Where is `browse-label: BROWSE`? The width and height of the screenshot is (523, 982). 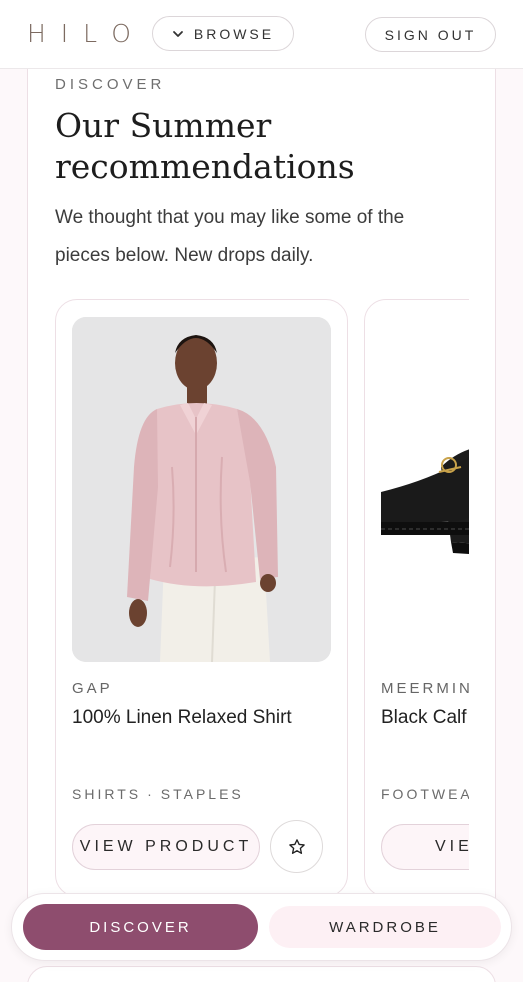
browse-label: BROWSE is located at coordinates (234, 33).